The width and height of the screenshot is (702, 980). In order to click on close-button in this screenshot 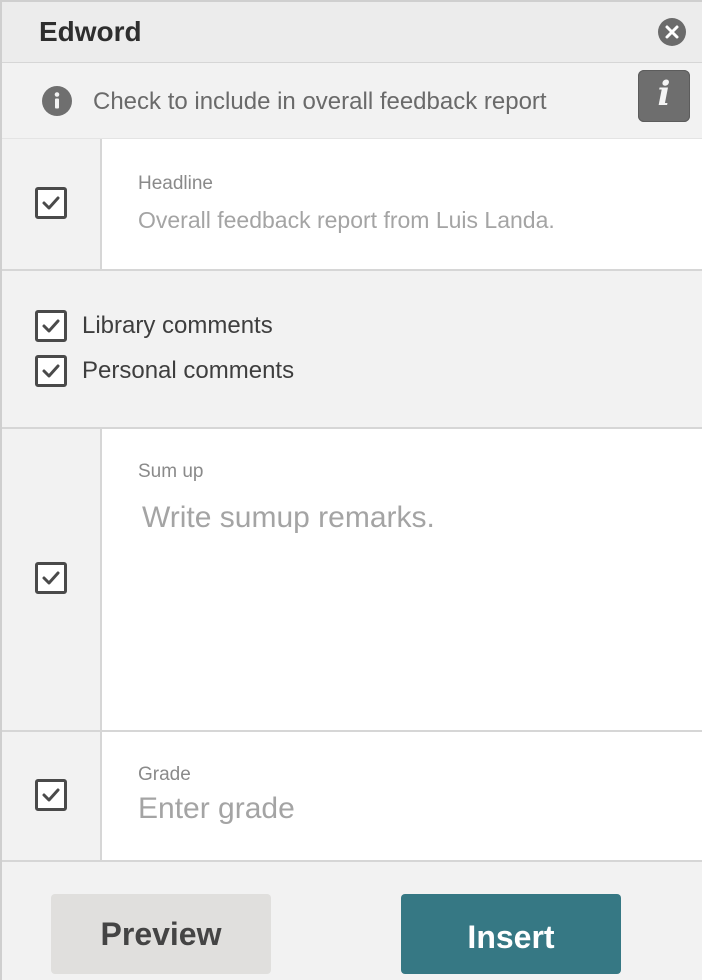, I will do `click(672, 32)`.